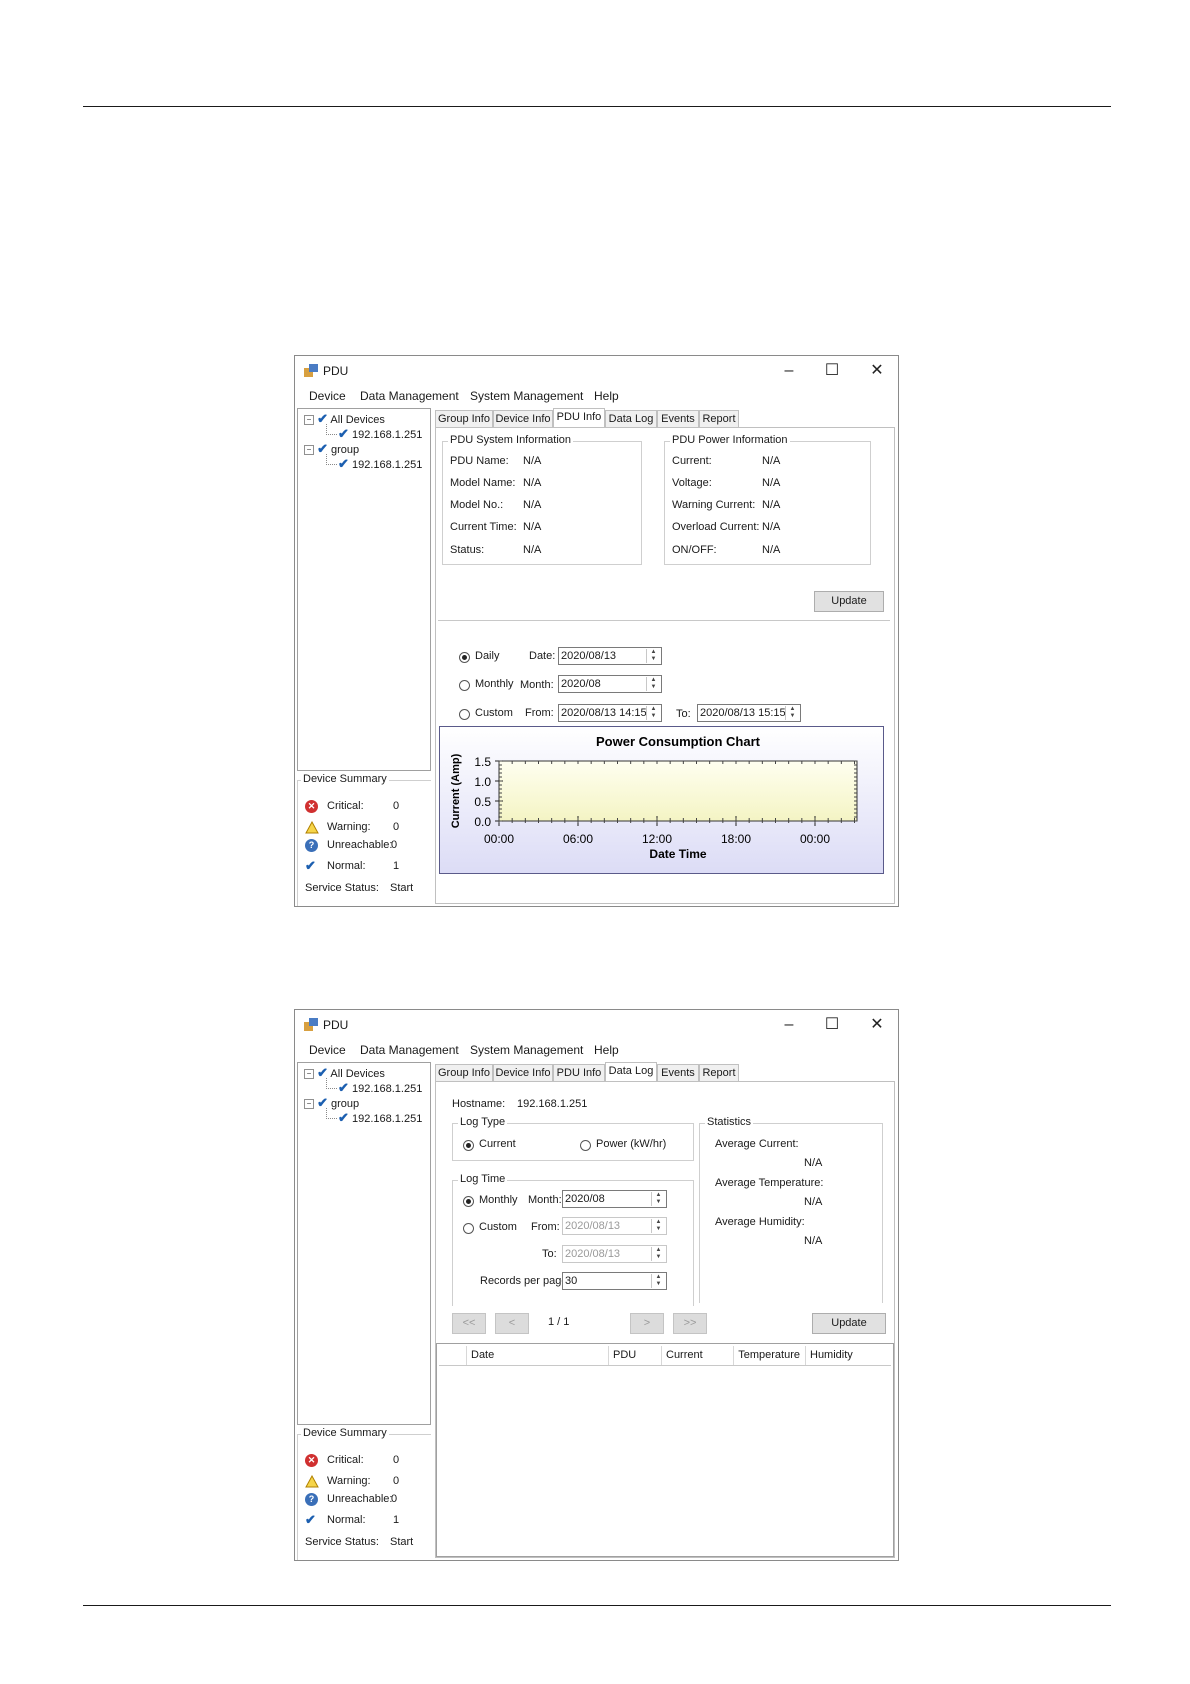  I want to click on window-title: PDU, so click(336, 371).